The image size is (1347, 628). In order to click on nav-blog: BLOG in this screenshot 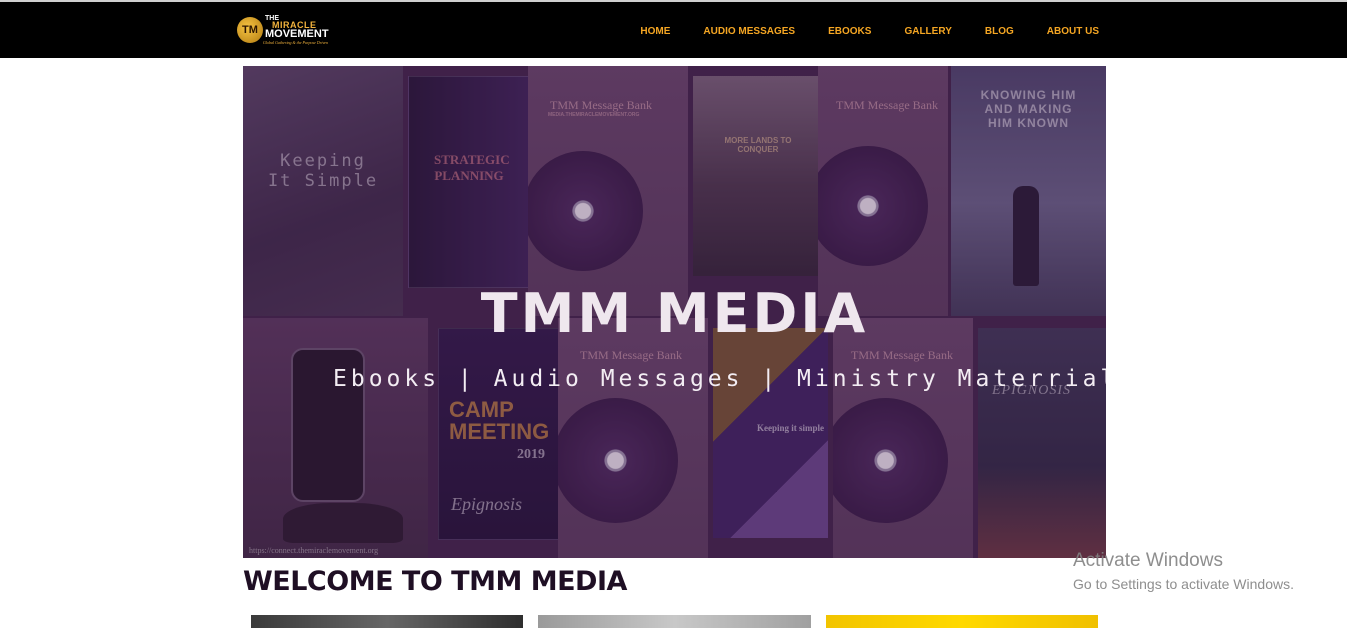, I will do `click(999, 31)`.